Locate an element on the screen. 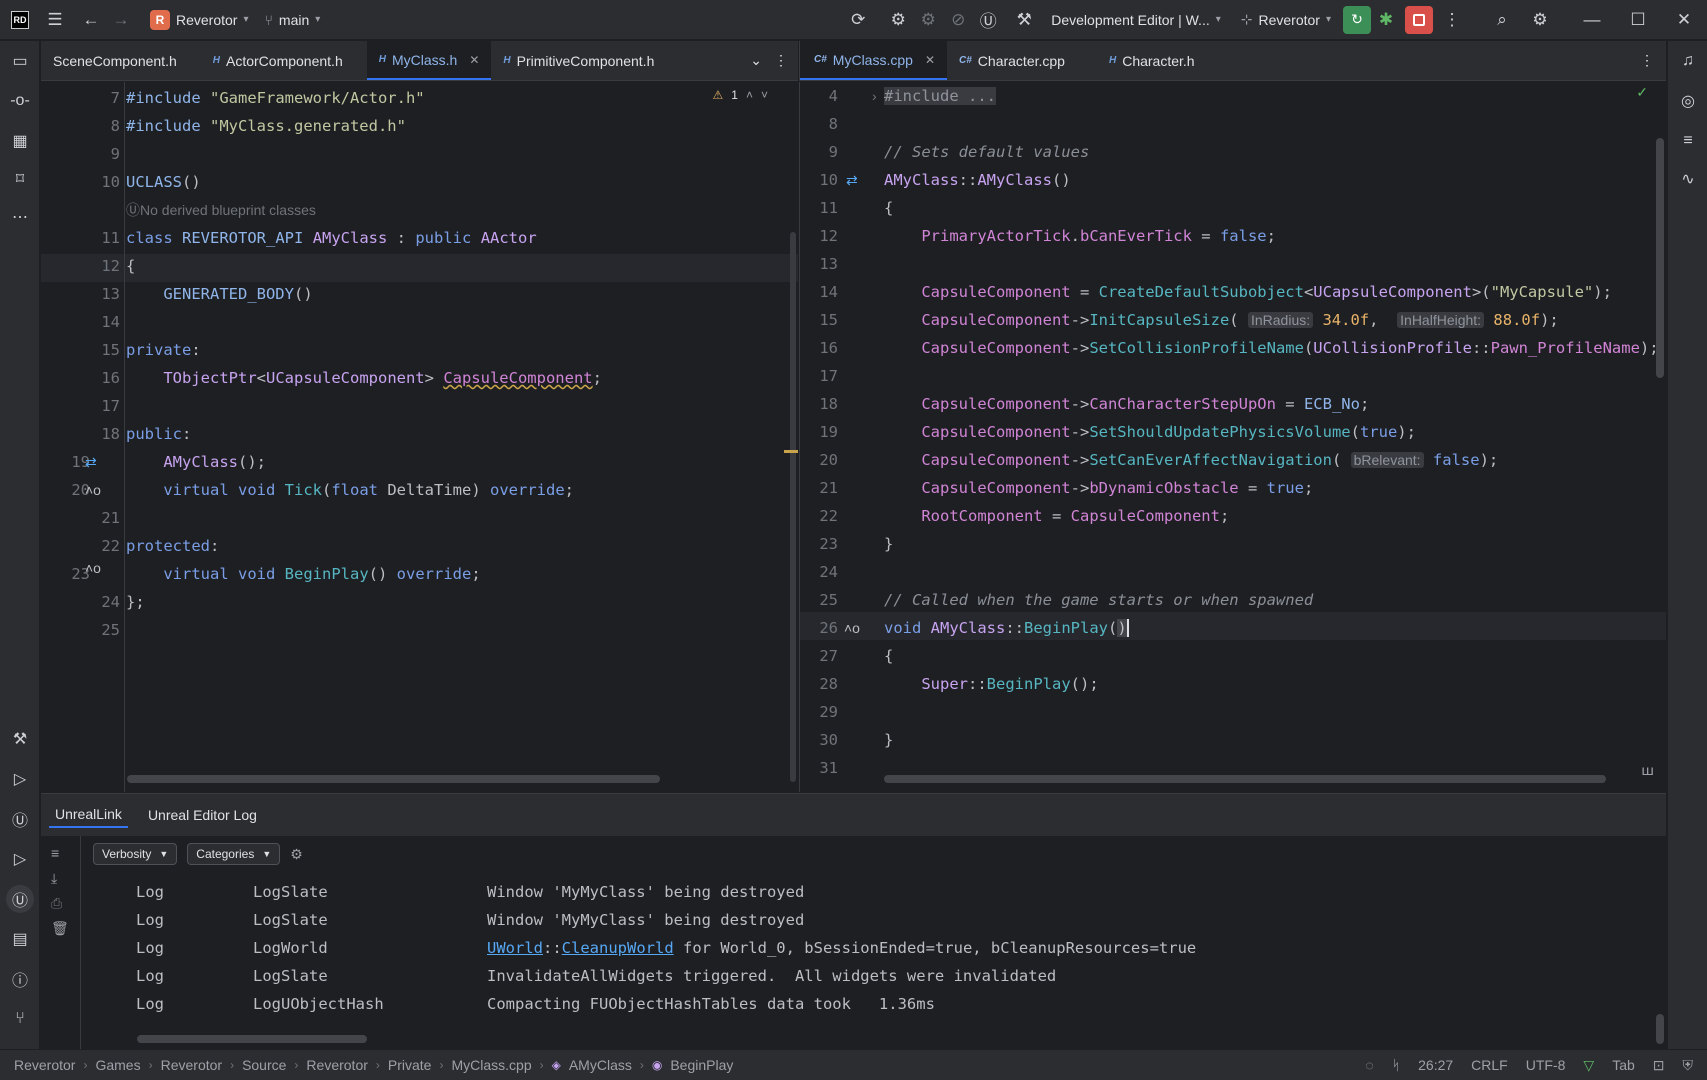  tab-list-chevron-icon: ⌄ is located at coordinates (756, 60).